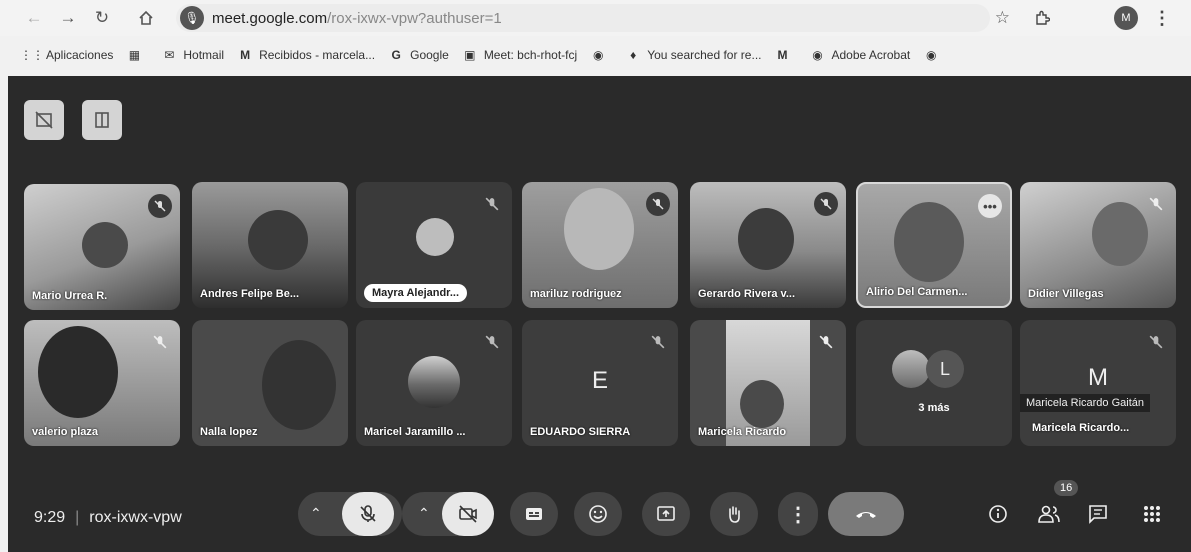  I want to click on mic-toggle-button, so click(368, 514).